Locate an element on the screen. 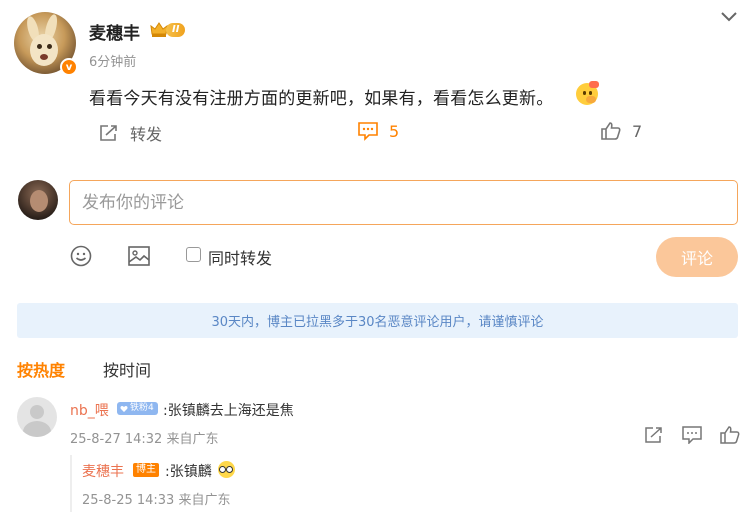  reply-text: :张镇麟 is located at coordinates (188, 472).